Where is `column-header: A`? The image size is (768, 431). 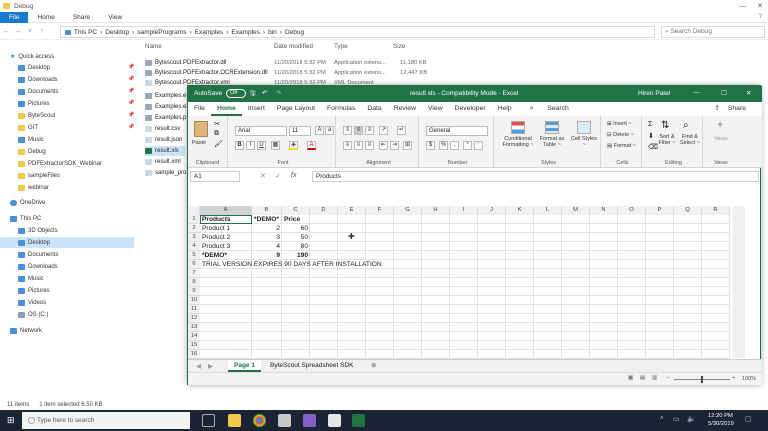
column-header: A is located at coordinates (226, 210).